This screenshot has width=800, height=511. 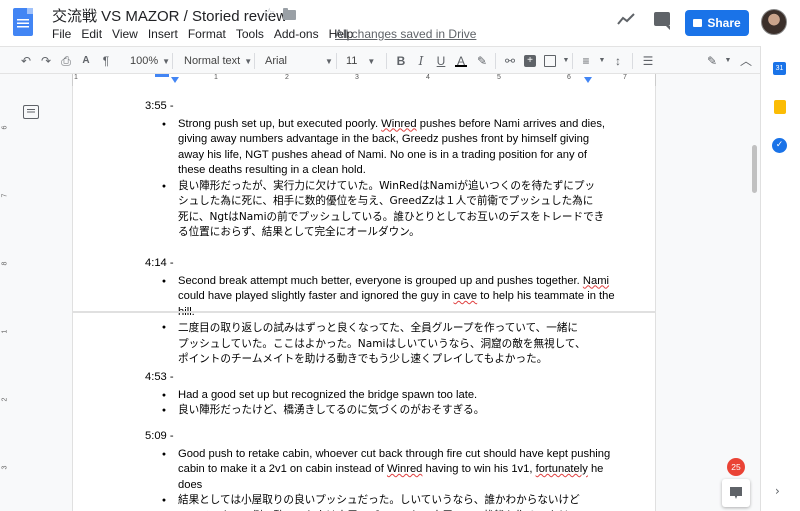 I want to click on timestamp-heading: 4:14 -, so click(x=159, y=263).